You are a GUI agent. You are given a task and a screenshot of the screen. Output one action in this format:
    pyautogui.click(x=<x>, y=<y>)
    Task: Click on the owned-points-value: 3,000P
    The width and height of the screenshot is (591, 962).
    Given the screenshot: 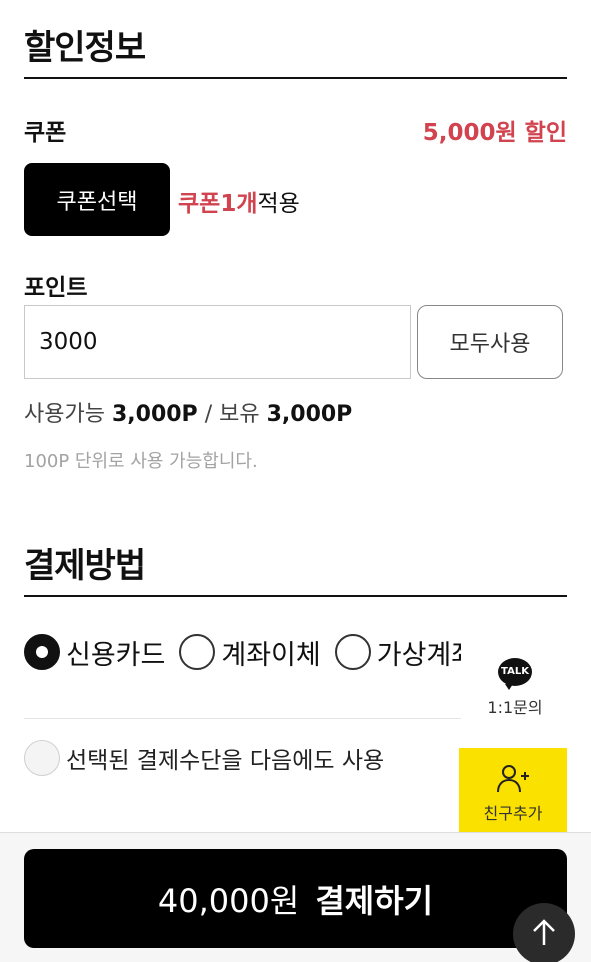 What is the action you would take?
    pyautogui.click(x=309, y=414)
    